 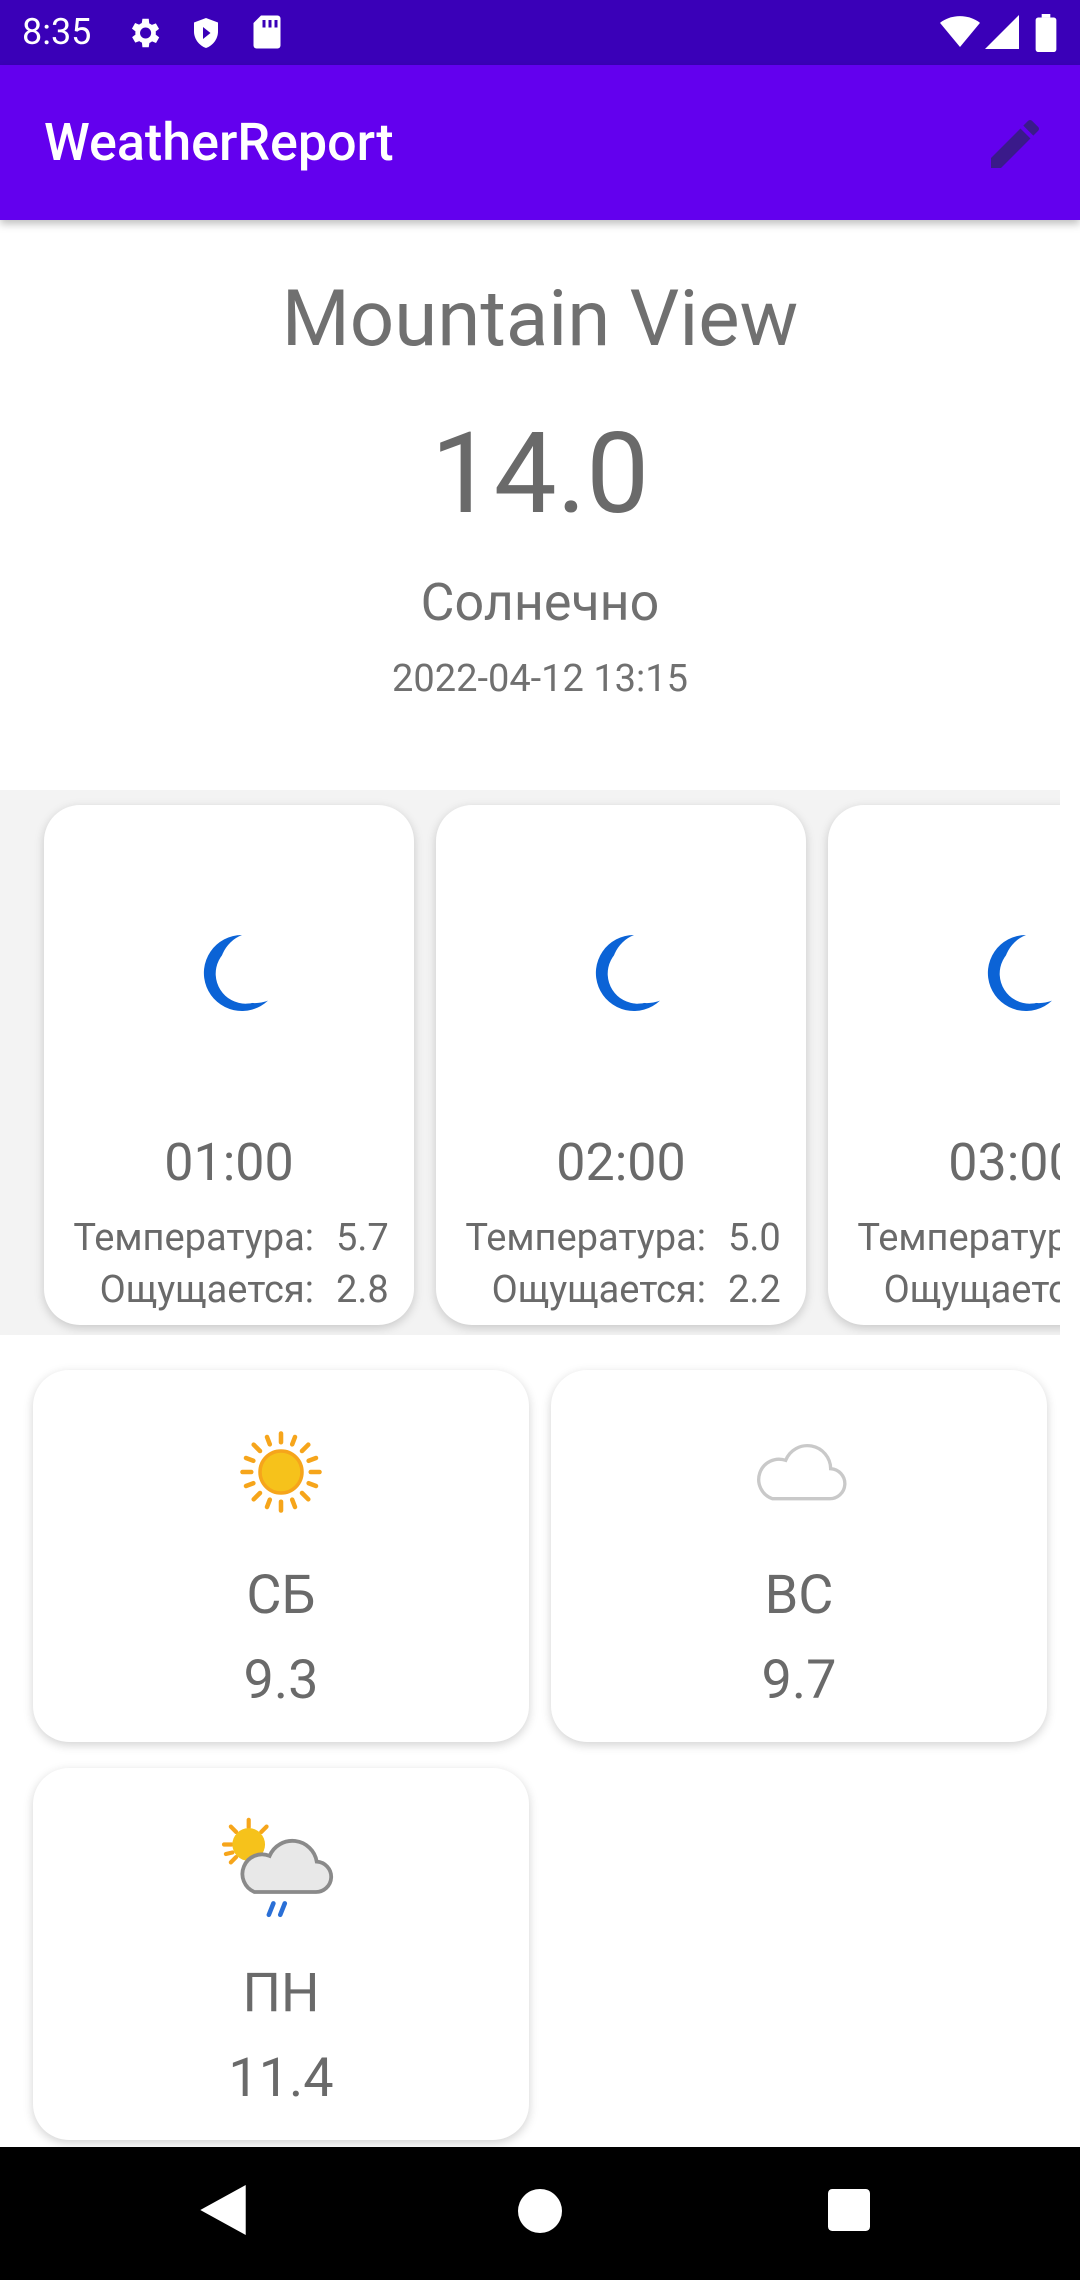 I want to click on battery-icon, so click(x=1046, y=35).